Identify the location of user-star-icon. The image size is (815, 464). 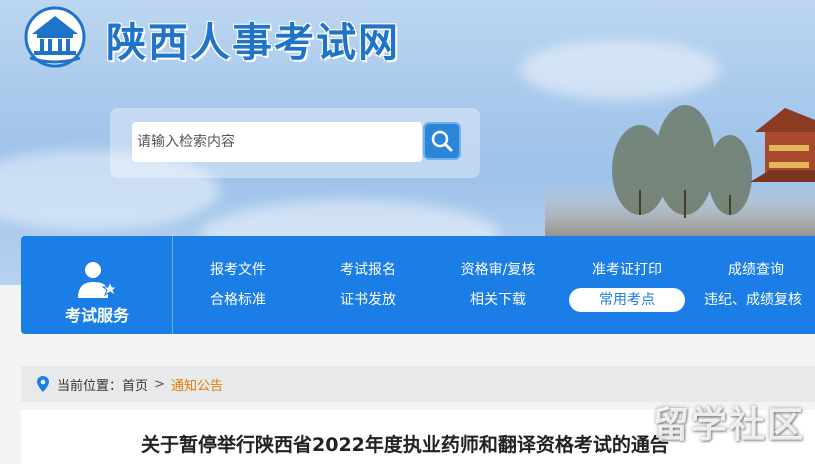
(98, 280).